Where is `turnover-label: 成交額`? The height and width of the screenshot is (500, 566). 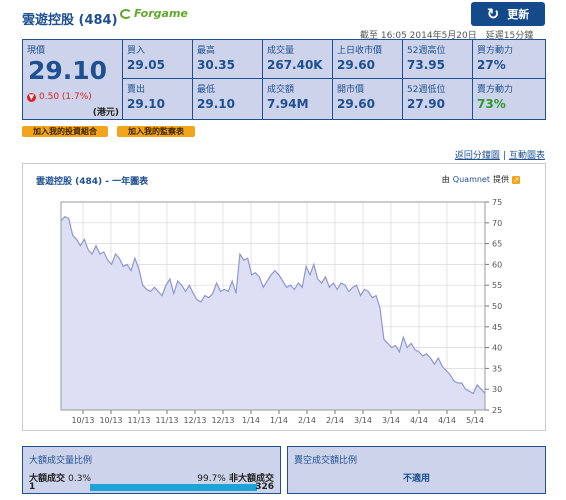
turnover-label: 成交額 is located at coordinates (281, 90).